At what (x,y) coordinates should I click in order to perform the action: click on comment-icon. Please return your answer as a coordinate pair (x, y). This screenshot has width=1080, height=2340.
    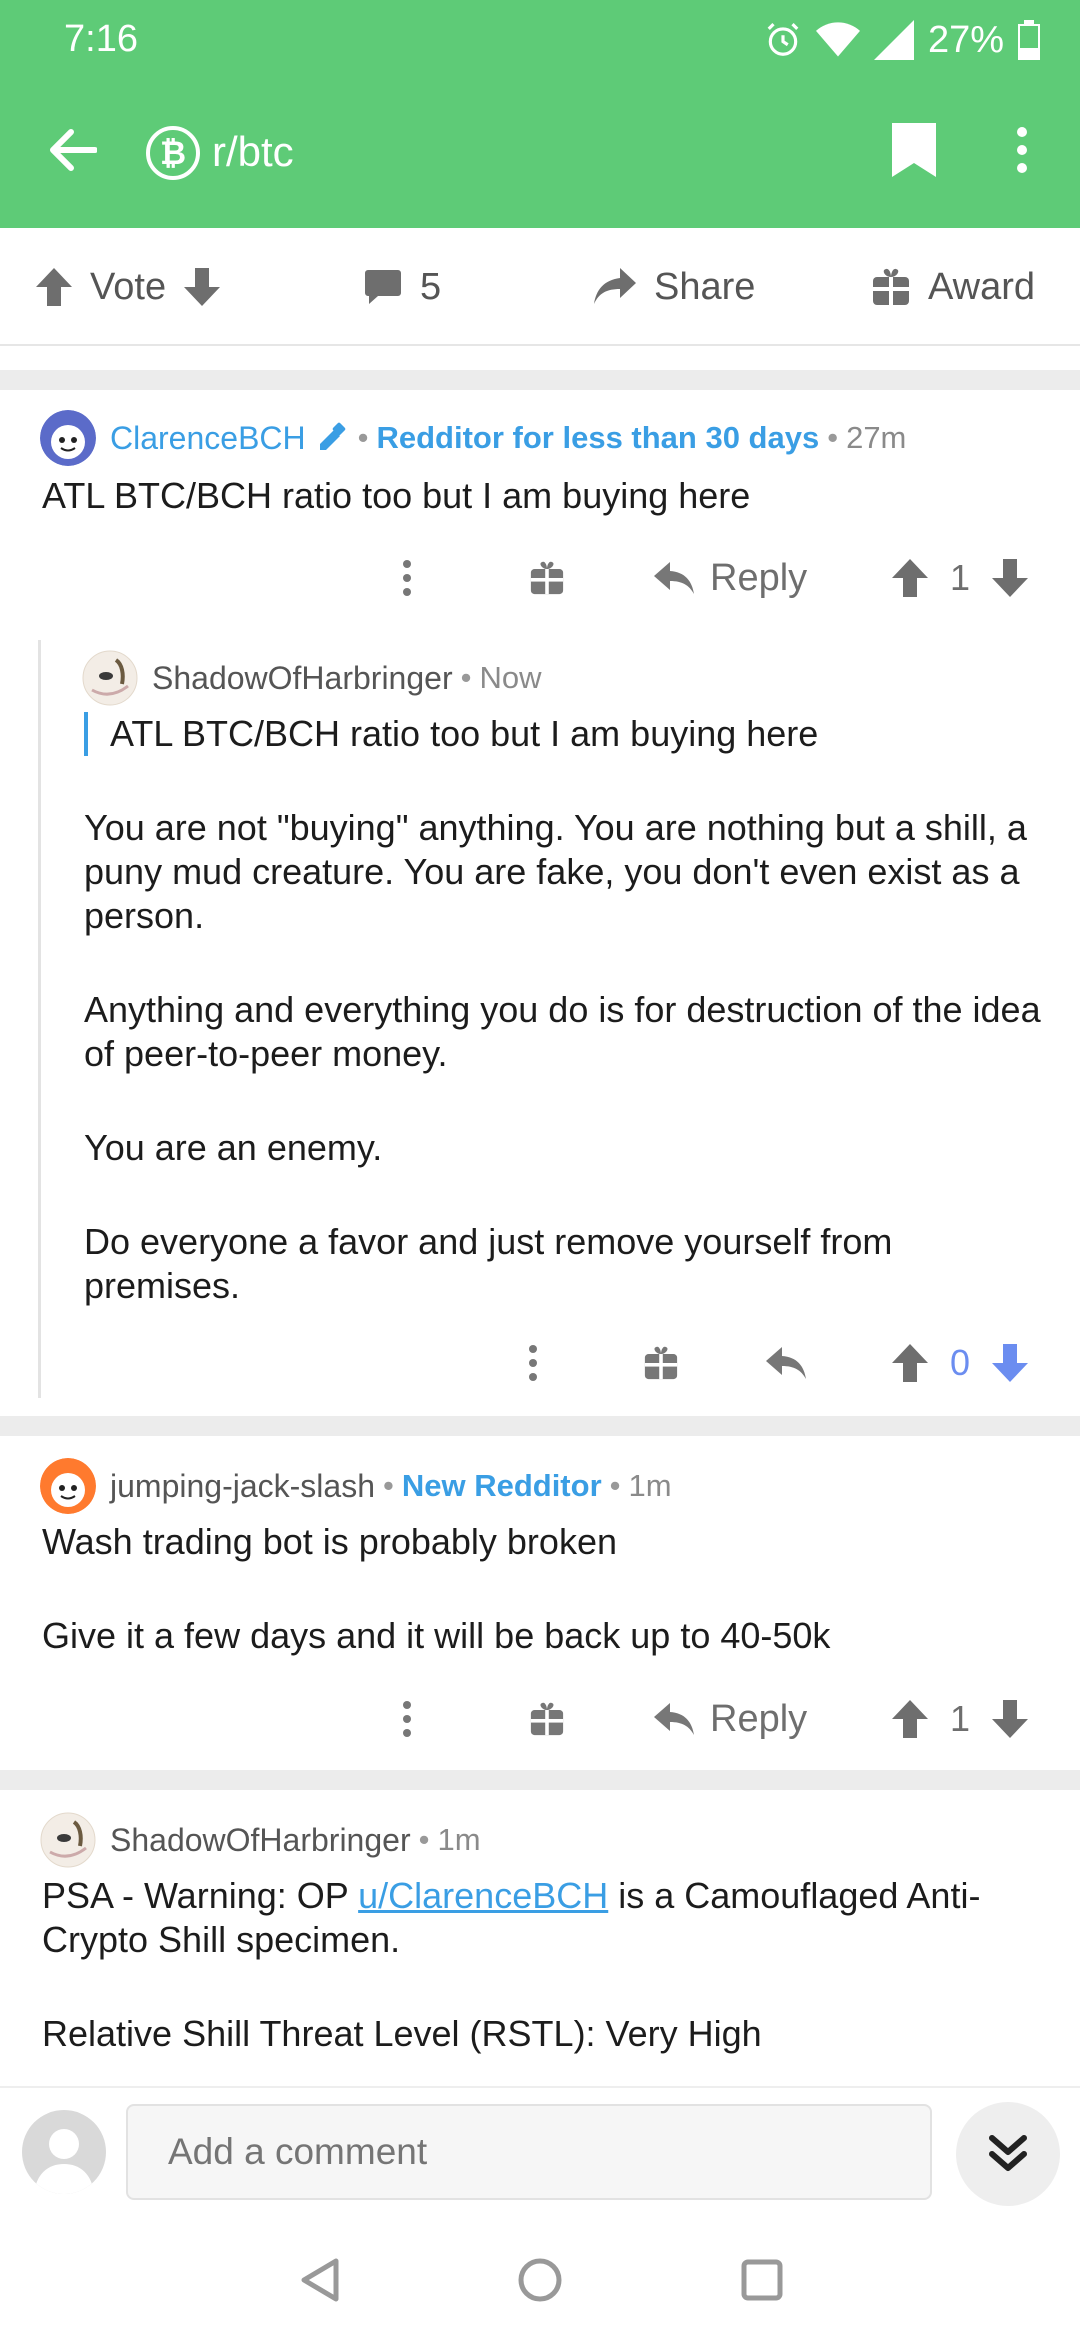
    Looking at the image, I should click on (383, 287).